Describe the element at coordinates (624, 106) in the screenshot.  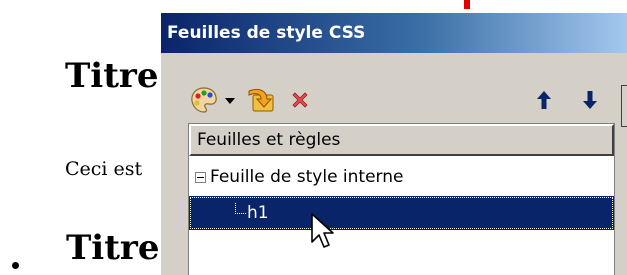
I see `side-panel-edge` at that location.